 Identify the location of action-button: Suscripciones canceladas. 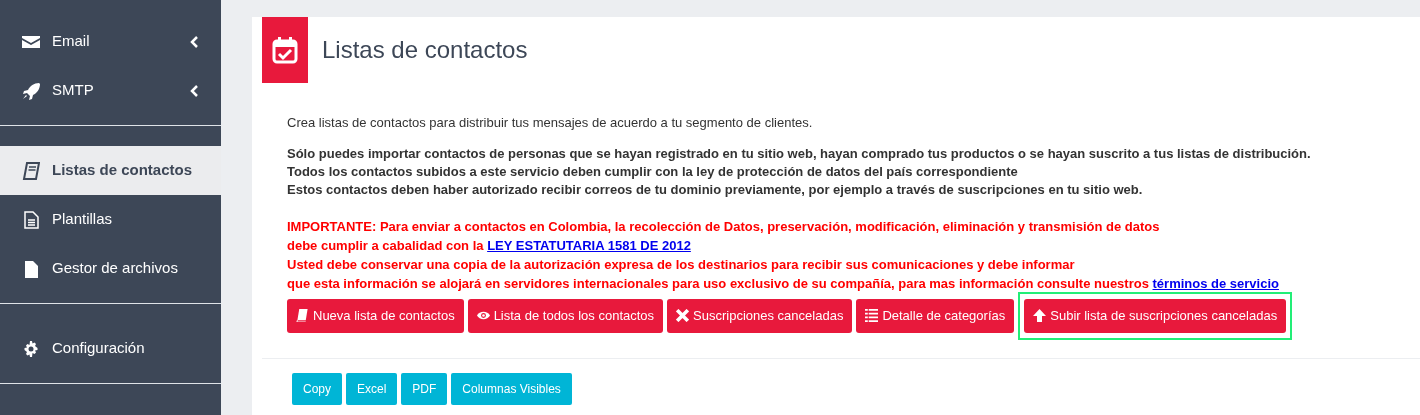
(760, 315).